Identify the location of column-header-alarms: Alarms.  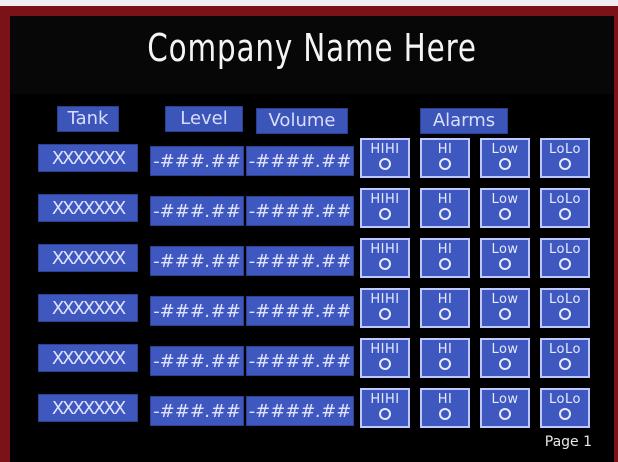
(464, 121).